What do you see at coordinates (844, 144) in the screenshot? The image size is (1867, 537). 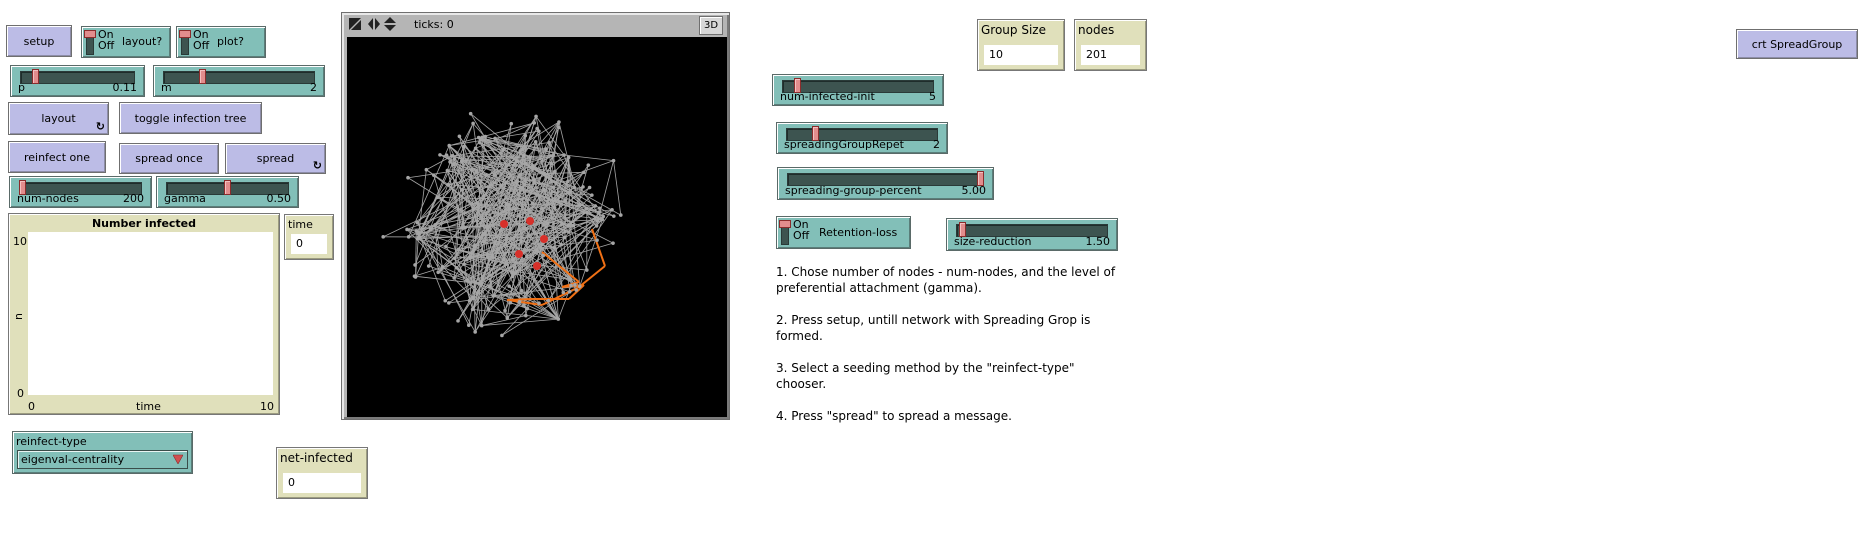 I see `slider-label: spreadingGroupRepet` at bounding box center [844, 144].